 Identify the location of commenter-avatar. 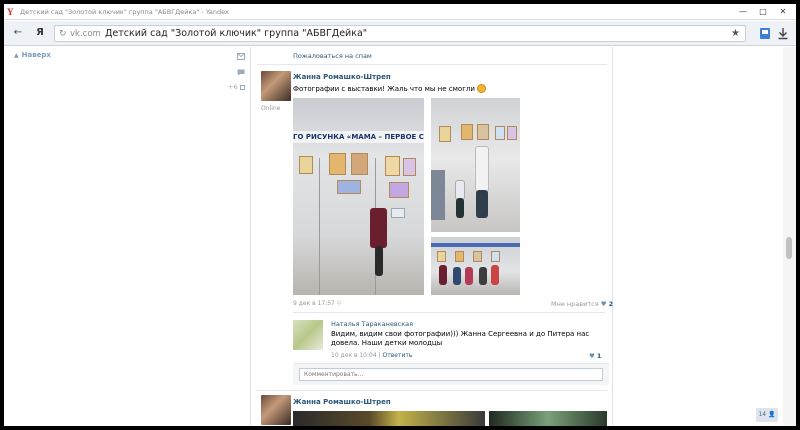
(308, 335).